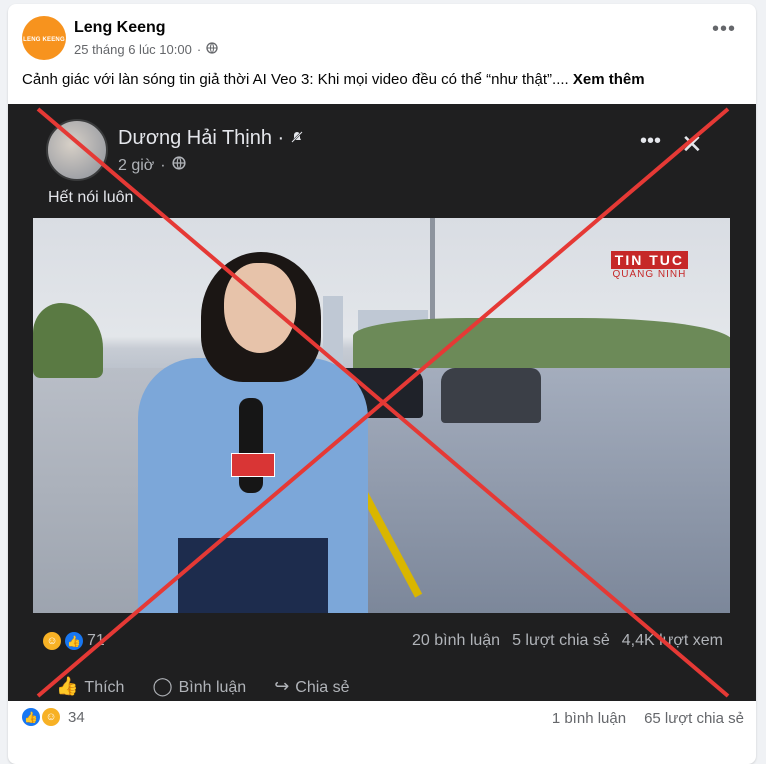 This screenshot has height=764, width=766. What do you see at coordinates (282, 686) in the screenshot?
I see `share-icon: ↪` at bounding box center [282, 686].